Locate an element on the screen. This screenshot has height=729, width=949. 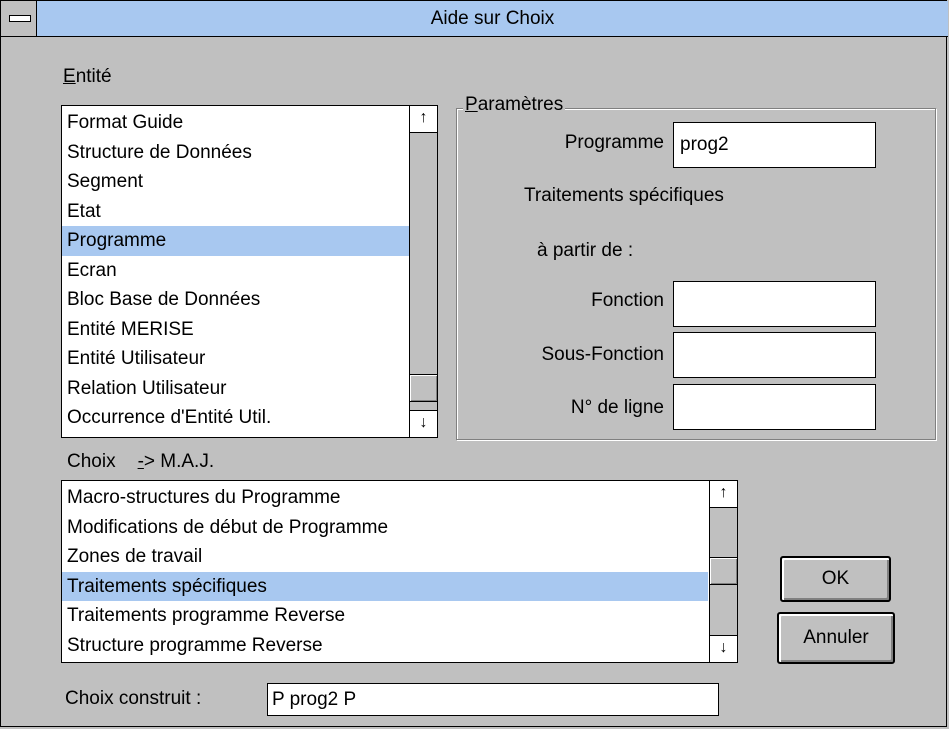
entite-list-item: Segment is located at coordinates (236, 182).